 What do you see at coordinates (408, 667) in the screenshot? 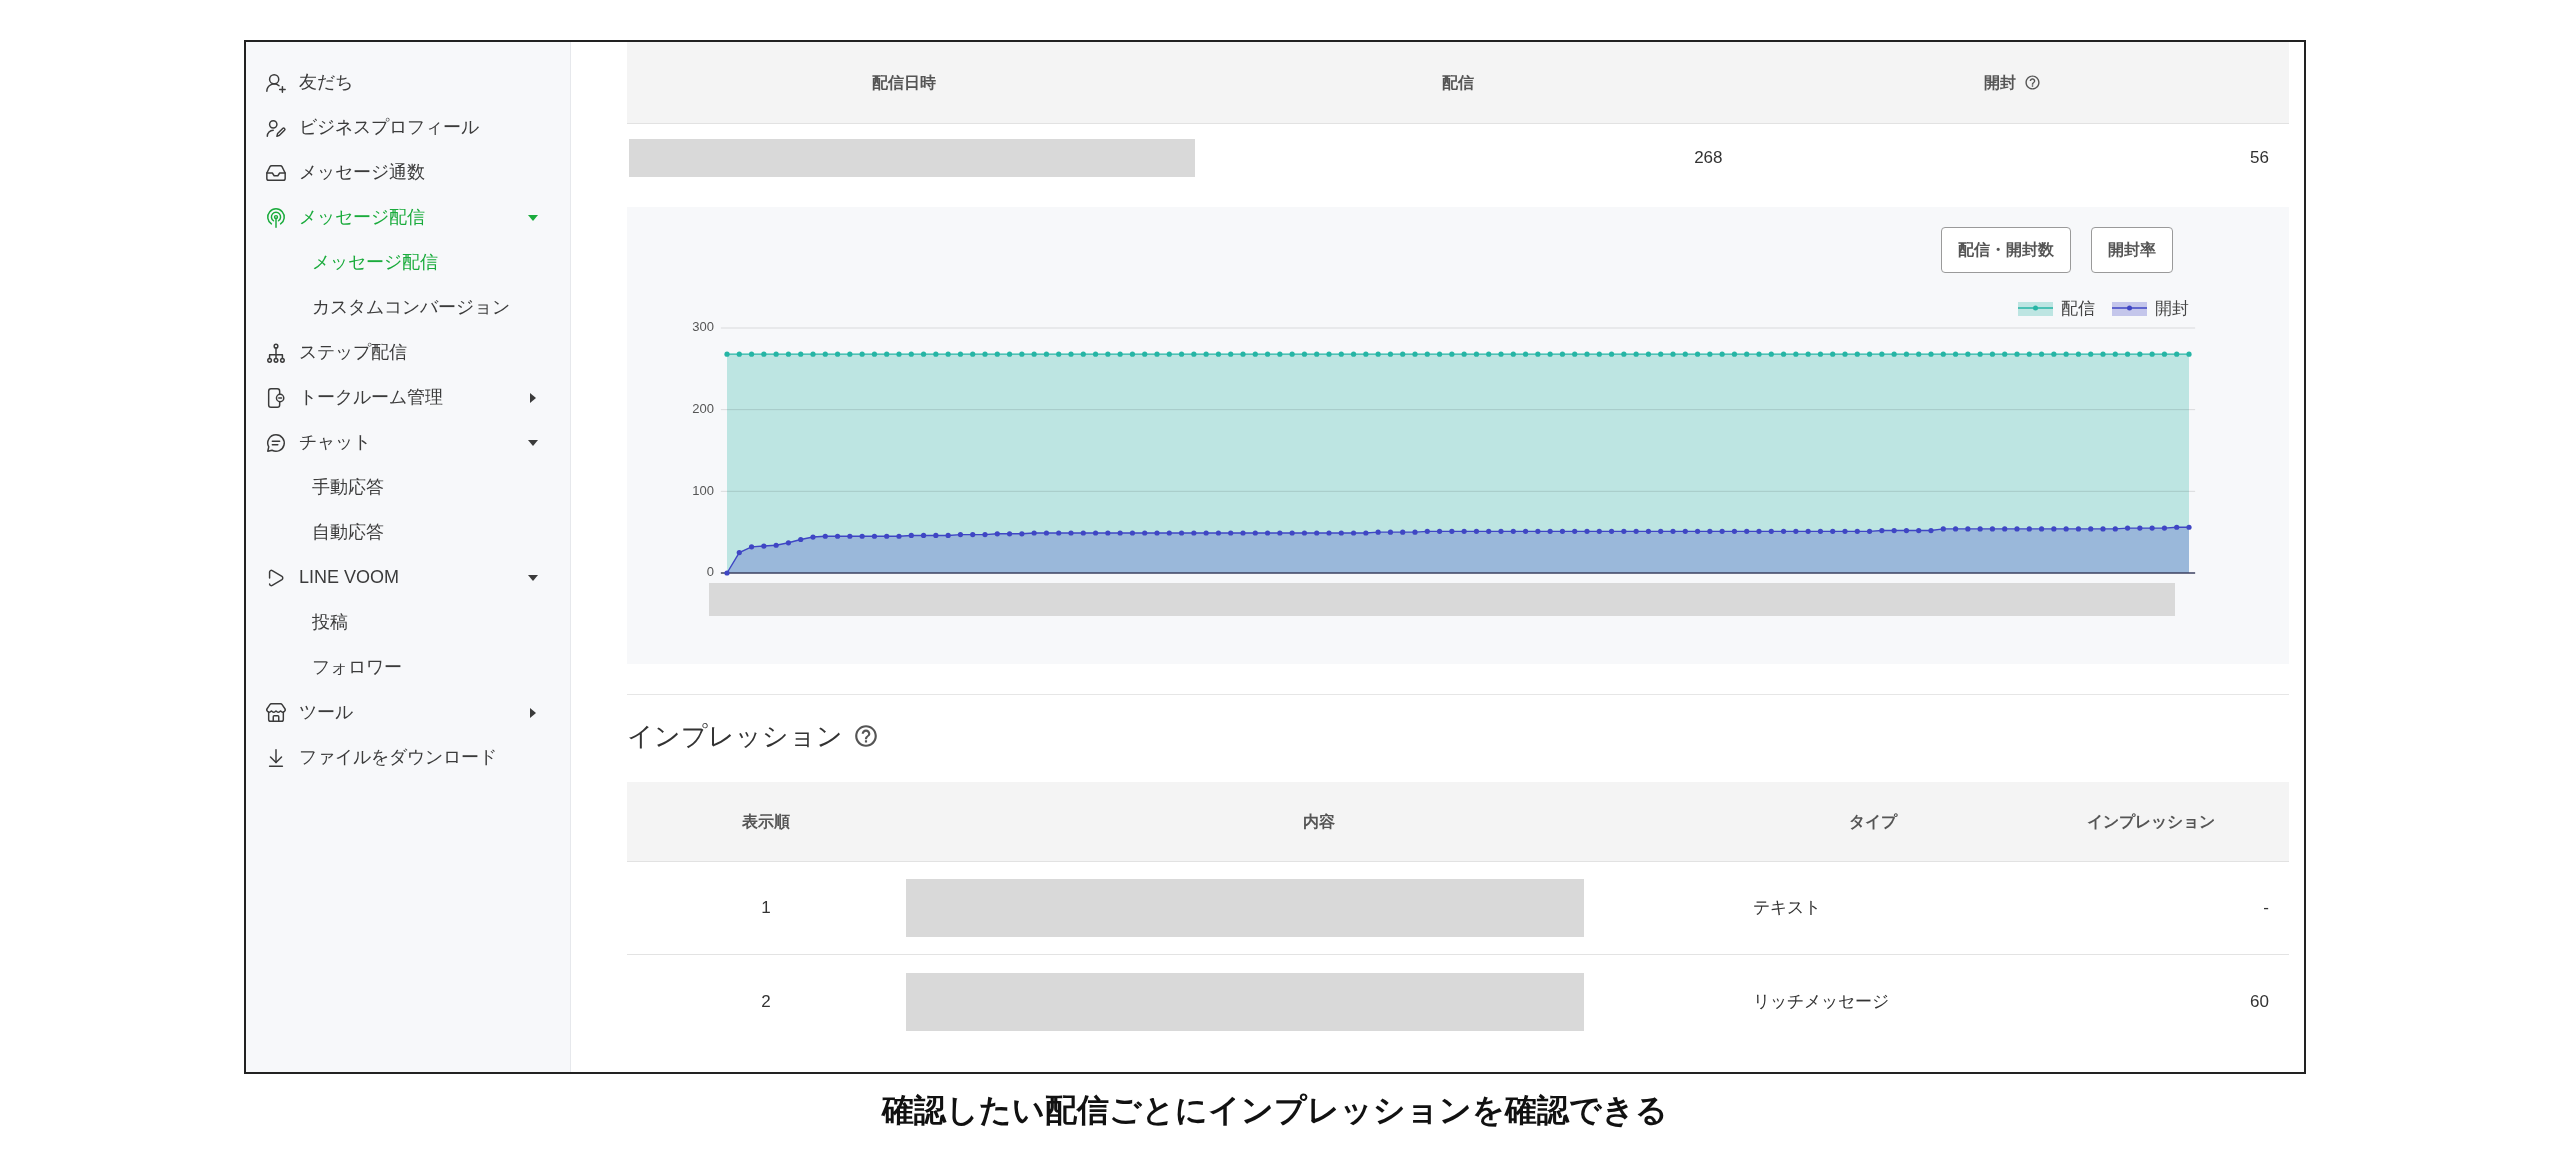
I see `sidebar-subitem: フォロワー` at bounding box center [408, 667].